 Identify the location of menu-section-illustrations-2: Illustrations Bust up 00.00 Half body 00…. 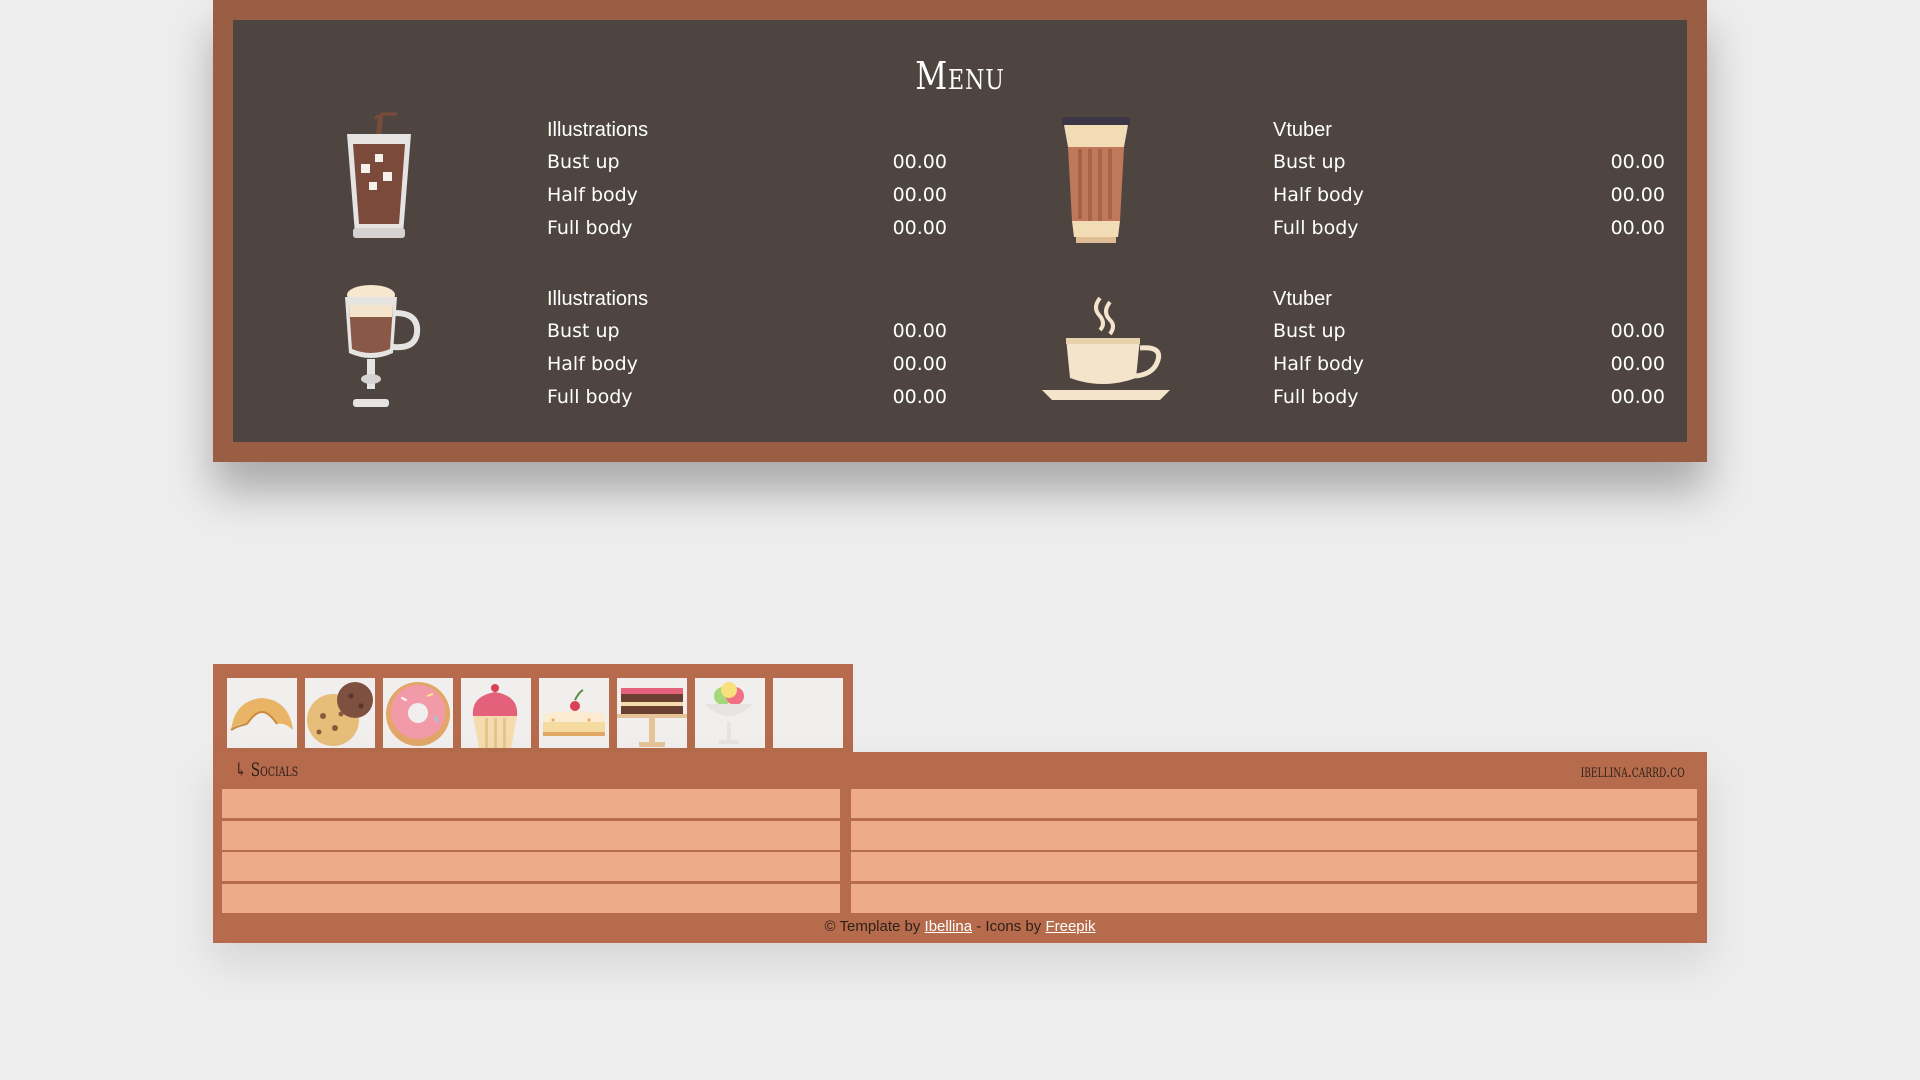
(596, 231).